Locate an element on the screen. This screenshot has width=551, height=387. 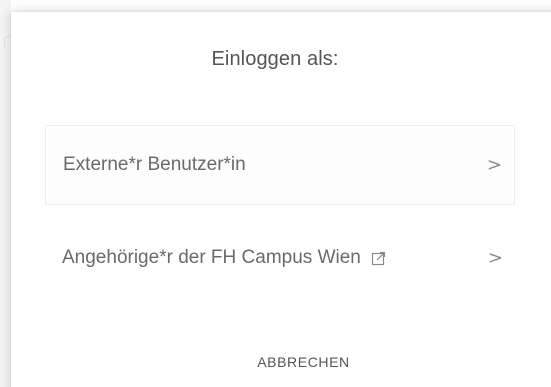
background-decoration is located at coordinates (7, 42).